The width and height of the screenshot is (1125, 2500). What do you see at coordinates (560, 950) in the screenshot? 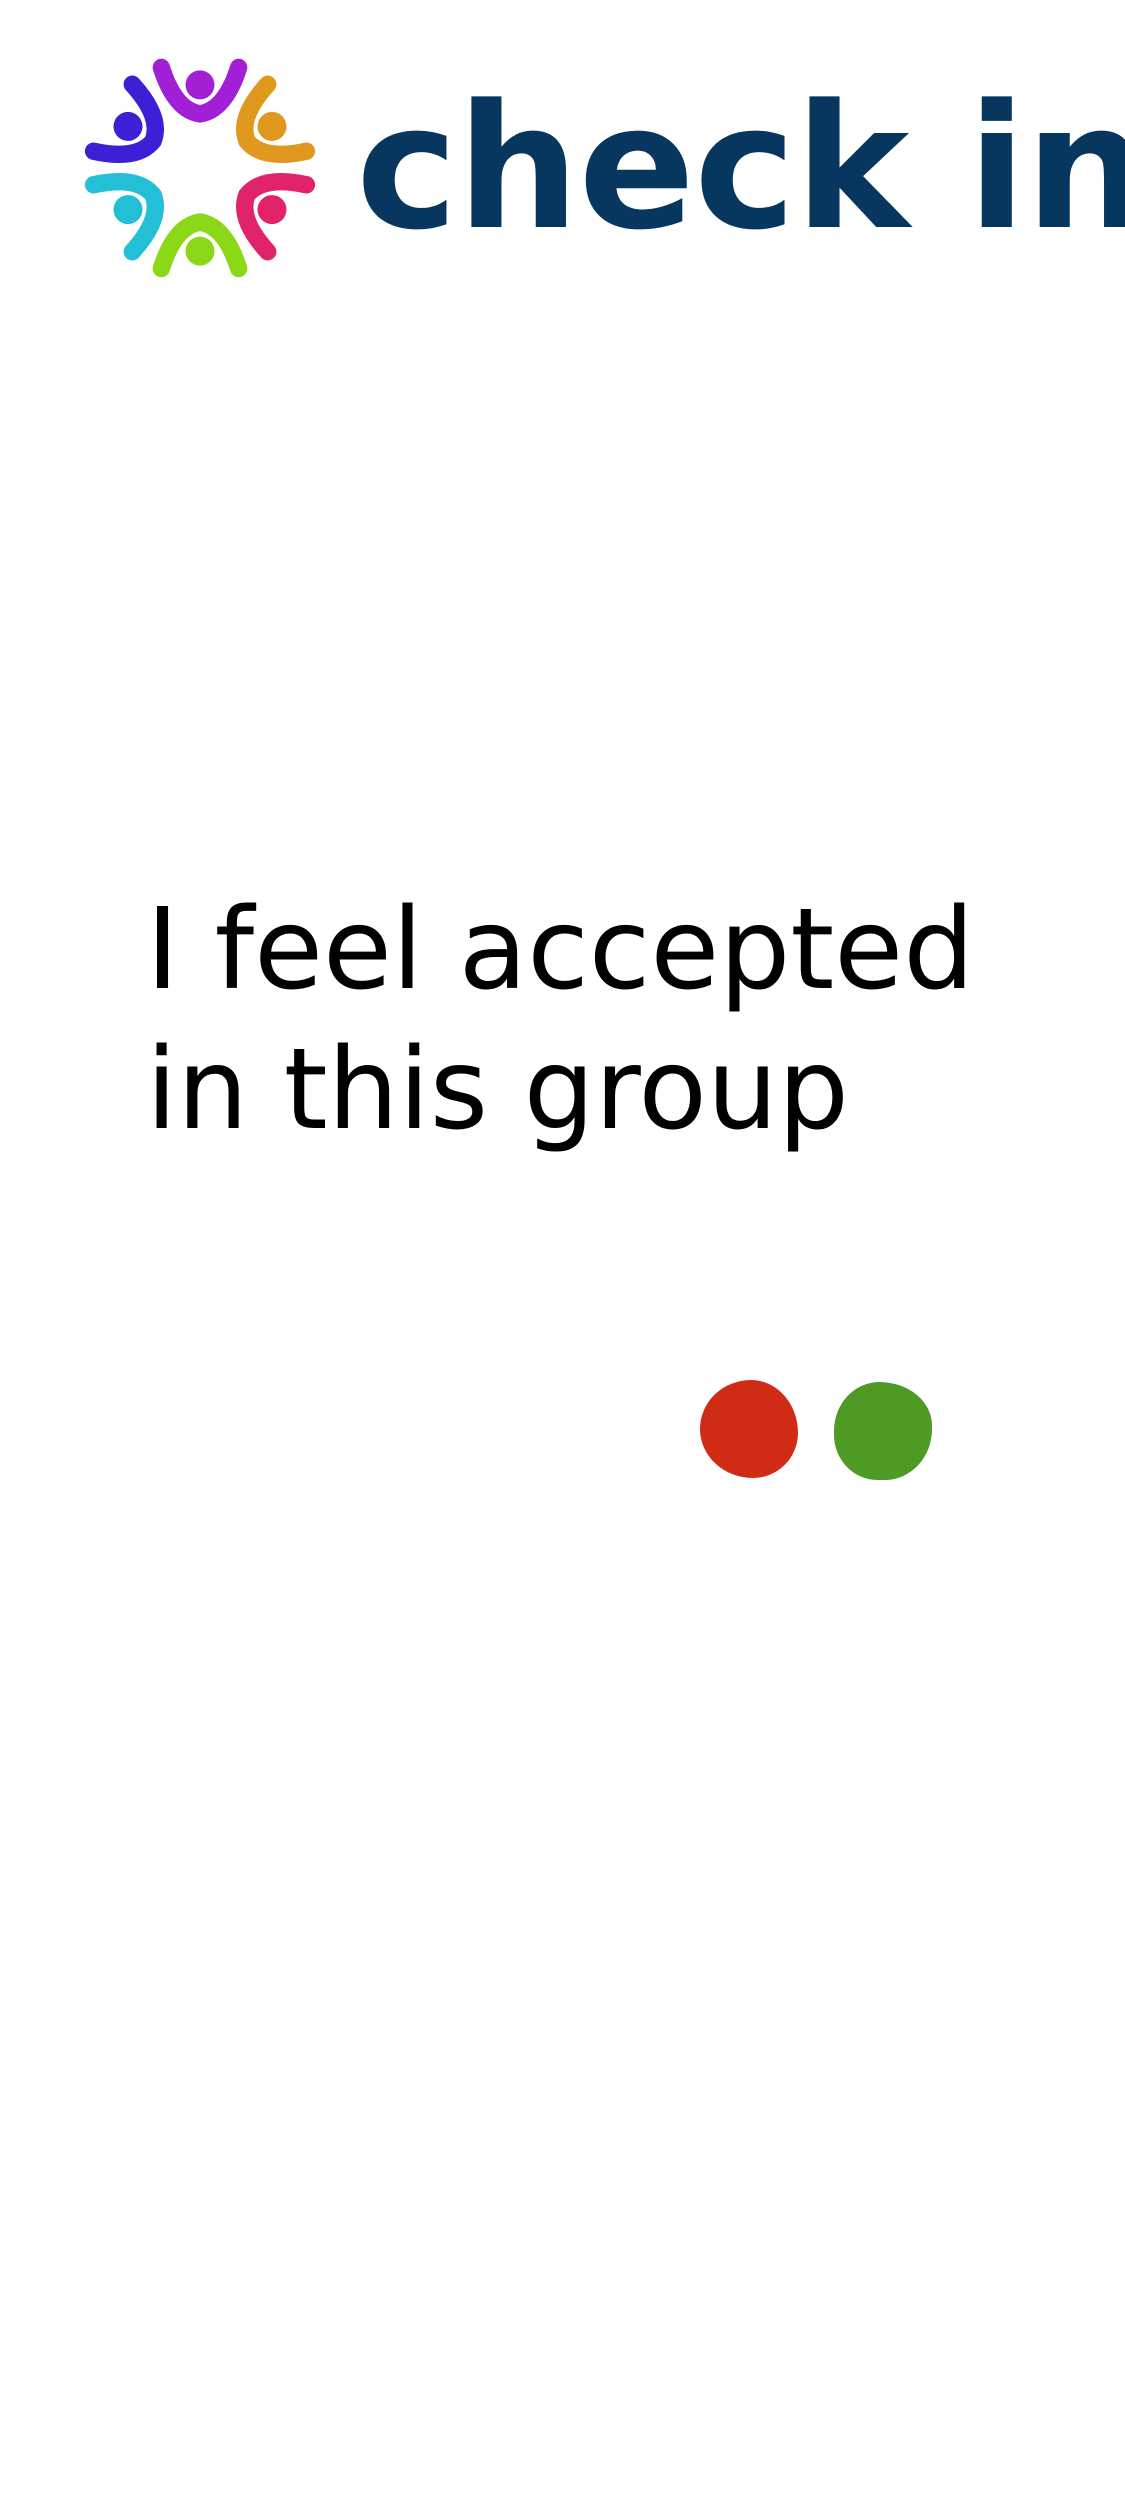
I see `question-line-1: I feel accepted` at bounding box center [560, 950].